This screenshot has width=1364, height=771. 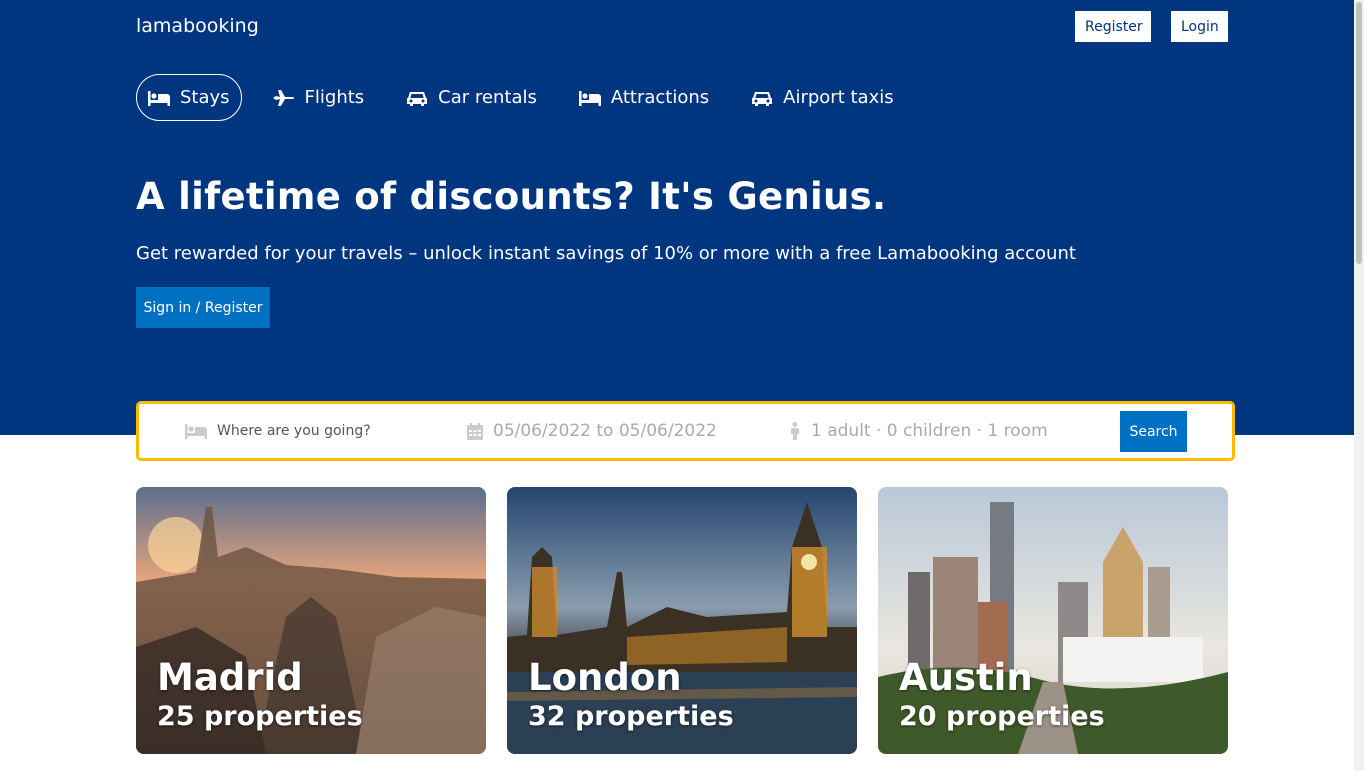 What do you see at coordinates (605, 677) in the screenshot?
I see `city-name: London` at bounding box center [605, 677].